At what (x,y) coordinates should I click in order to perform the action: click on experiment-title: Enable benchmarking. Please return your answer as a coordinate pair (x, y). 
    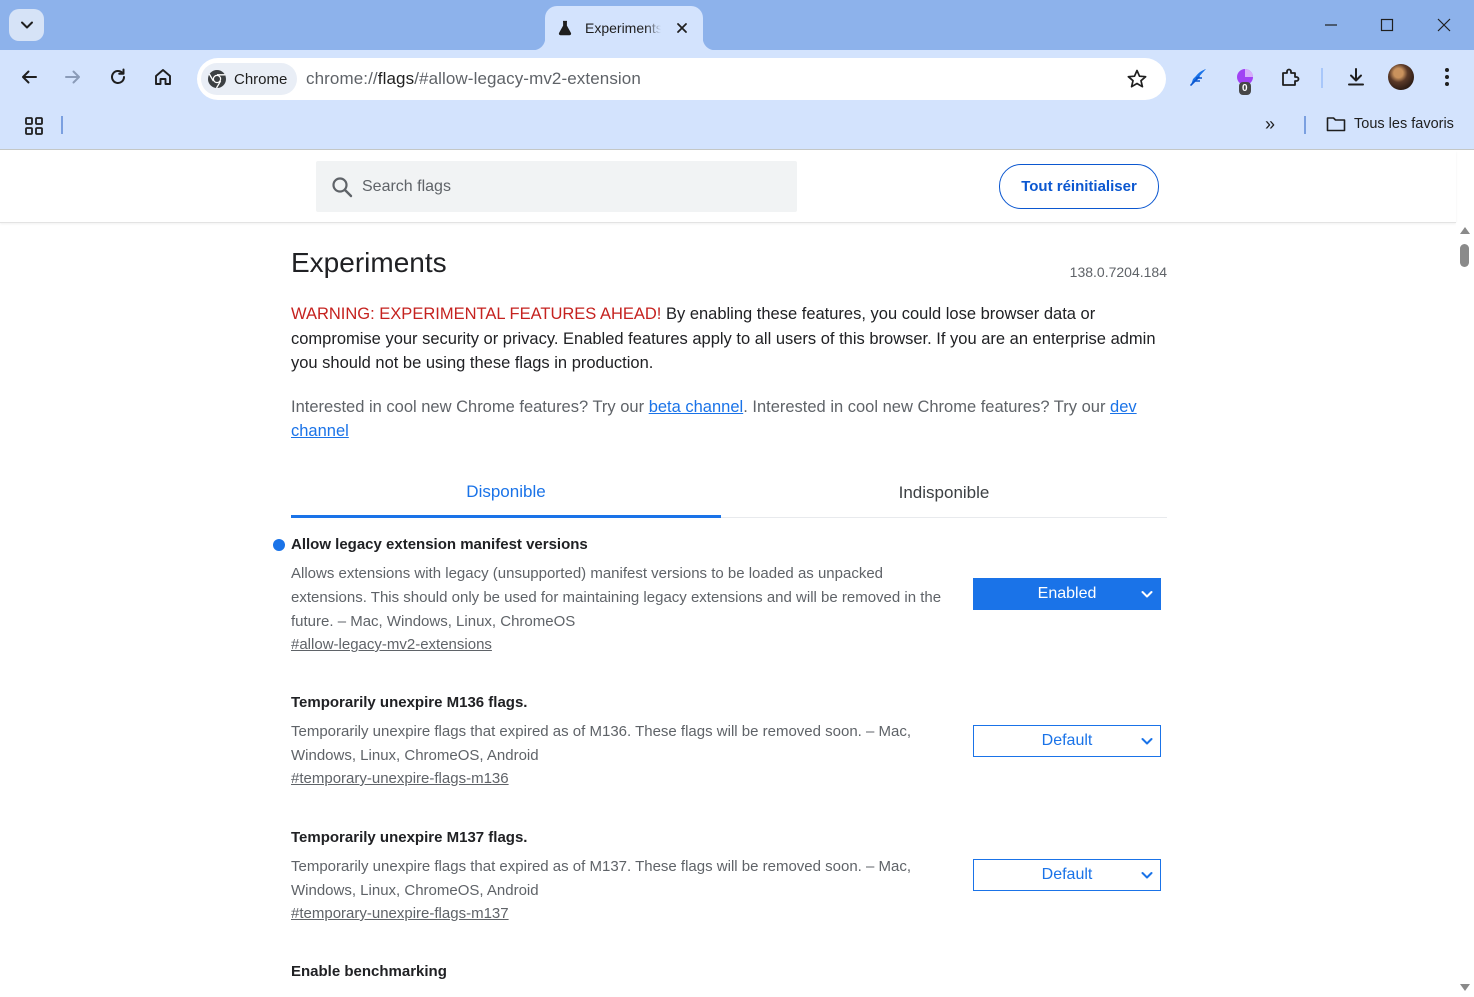
    Looking at the image, I should click on (369, 971).